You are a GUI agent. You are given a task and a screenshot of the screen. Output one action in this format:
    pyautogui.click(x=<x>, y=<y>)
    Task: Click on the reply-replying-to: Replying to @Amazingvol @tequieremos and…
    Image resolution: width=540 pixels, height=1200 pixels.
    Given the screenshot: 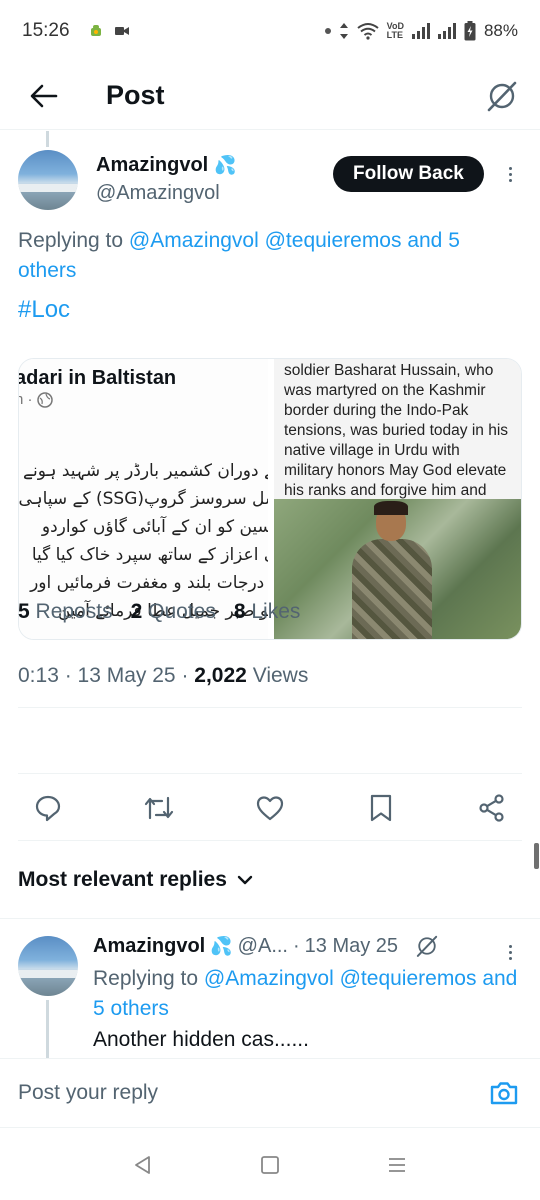 What is the action you would take?
    pyautogui.click(x=308, y=994)
    